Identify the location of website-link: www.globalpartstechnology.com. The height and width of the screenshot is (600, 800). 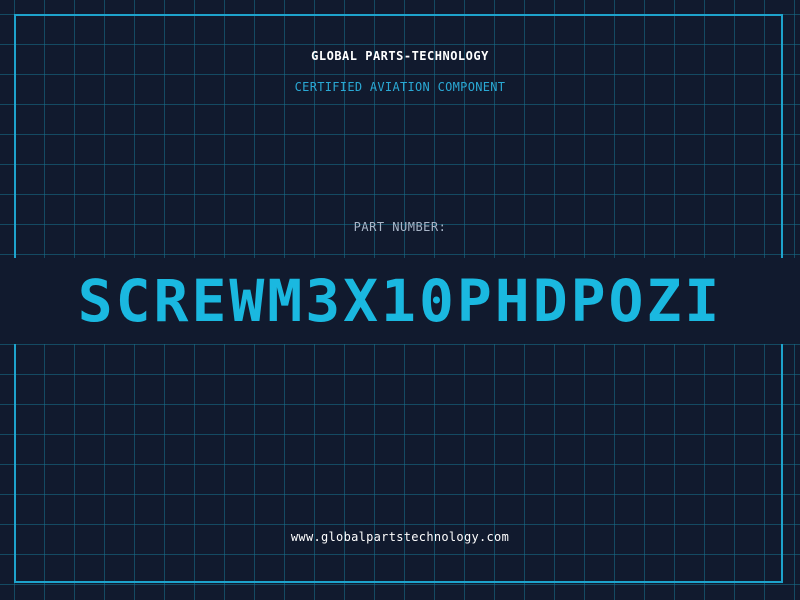
(400, 537).